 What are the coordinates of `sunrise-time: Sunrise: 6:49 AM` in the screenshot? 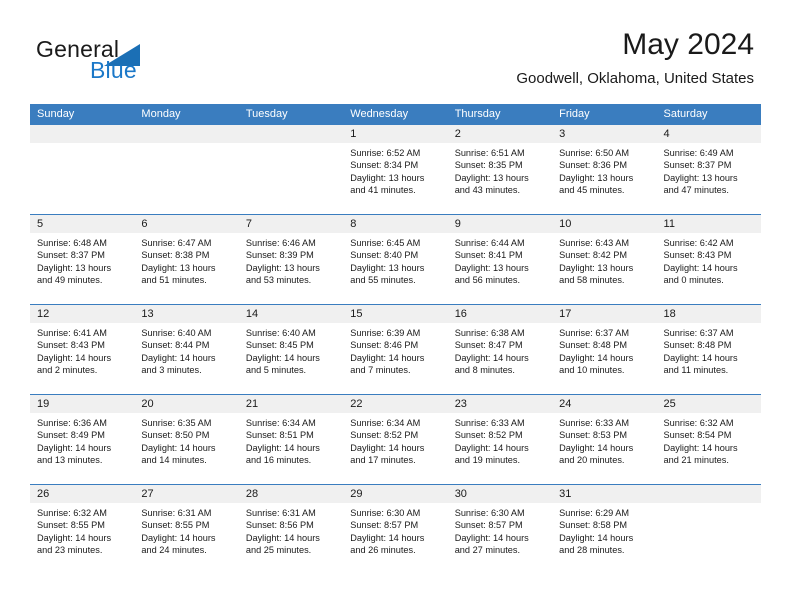 It's located at (698, 153).